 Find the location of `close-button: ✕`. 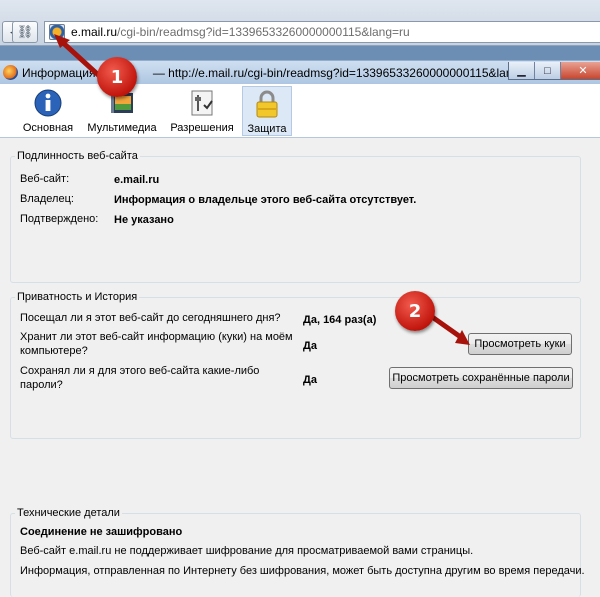

close-button: ✕ is located at coordinates (580, 70).